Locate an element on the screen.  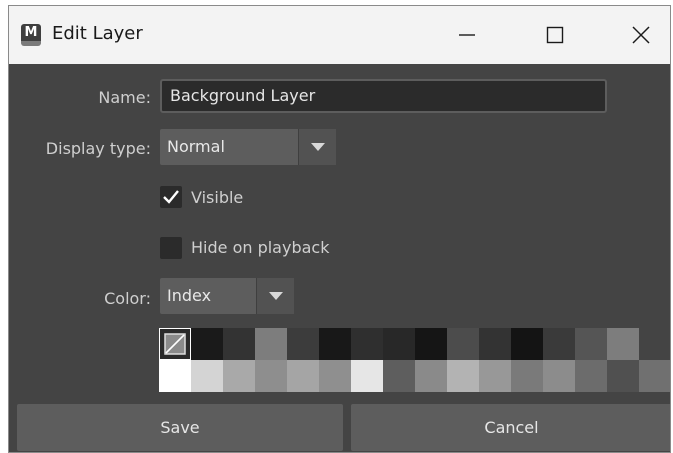
save-button: Save is located at coordinates (180, 427).